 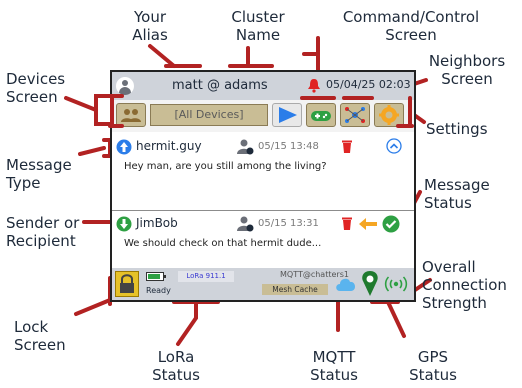 I want to click on gps-pin-icon, so click(x=370, y=283).